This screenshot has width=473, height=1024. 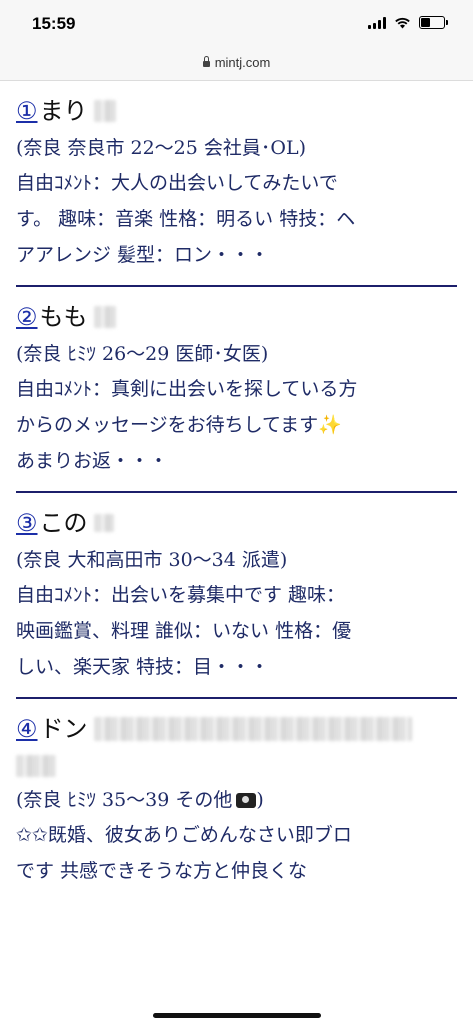 What do you see at coordinates (242, 62) in the screenshot?
I see `url-text: mintj.com` at bounding box center [242, 62].